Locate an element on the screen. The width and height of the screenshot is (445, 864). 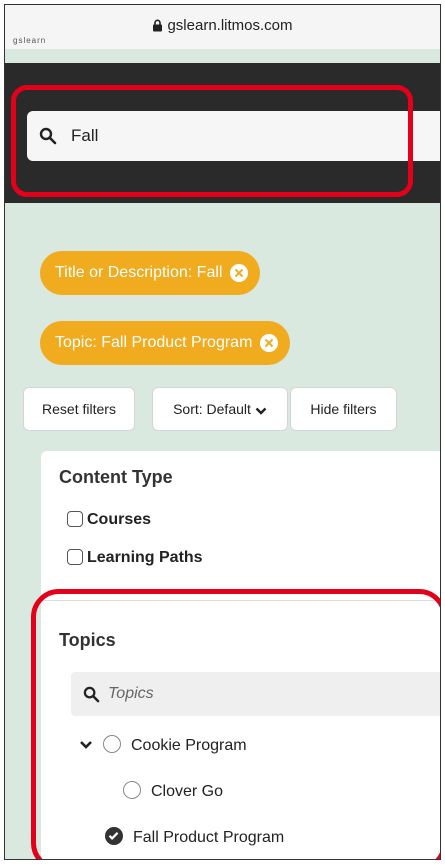
highlight-annotation-search is located at coordinates (212, 141).